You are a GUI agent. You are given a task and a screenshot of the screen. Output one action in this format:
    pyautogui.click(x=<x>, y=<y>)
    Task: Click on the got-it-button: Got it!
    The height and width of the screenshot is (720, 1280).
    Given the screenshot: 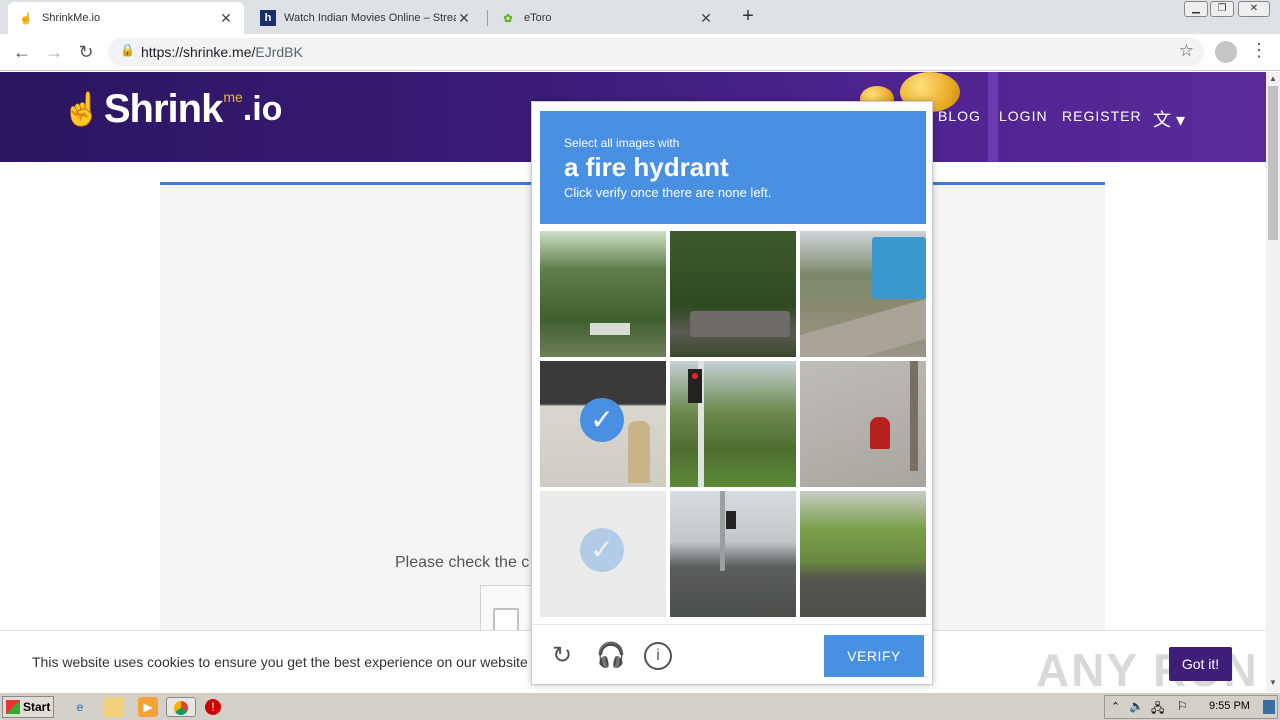 What is the action you would take?
    pyautogui.click(x=1200, y=664)
    